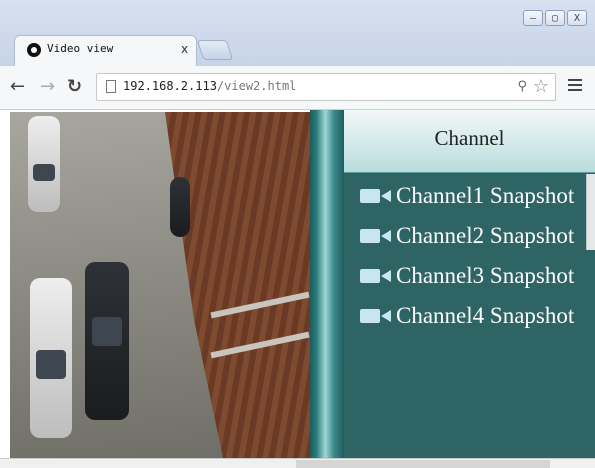 The image size is (595, 468). Describe the element at coordinates (80, 48) in the screenshot. I see `tab-title: Video view` at that location.